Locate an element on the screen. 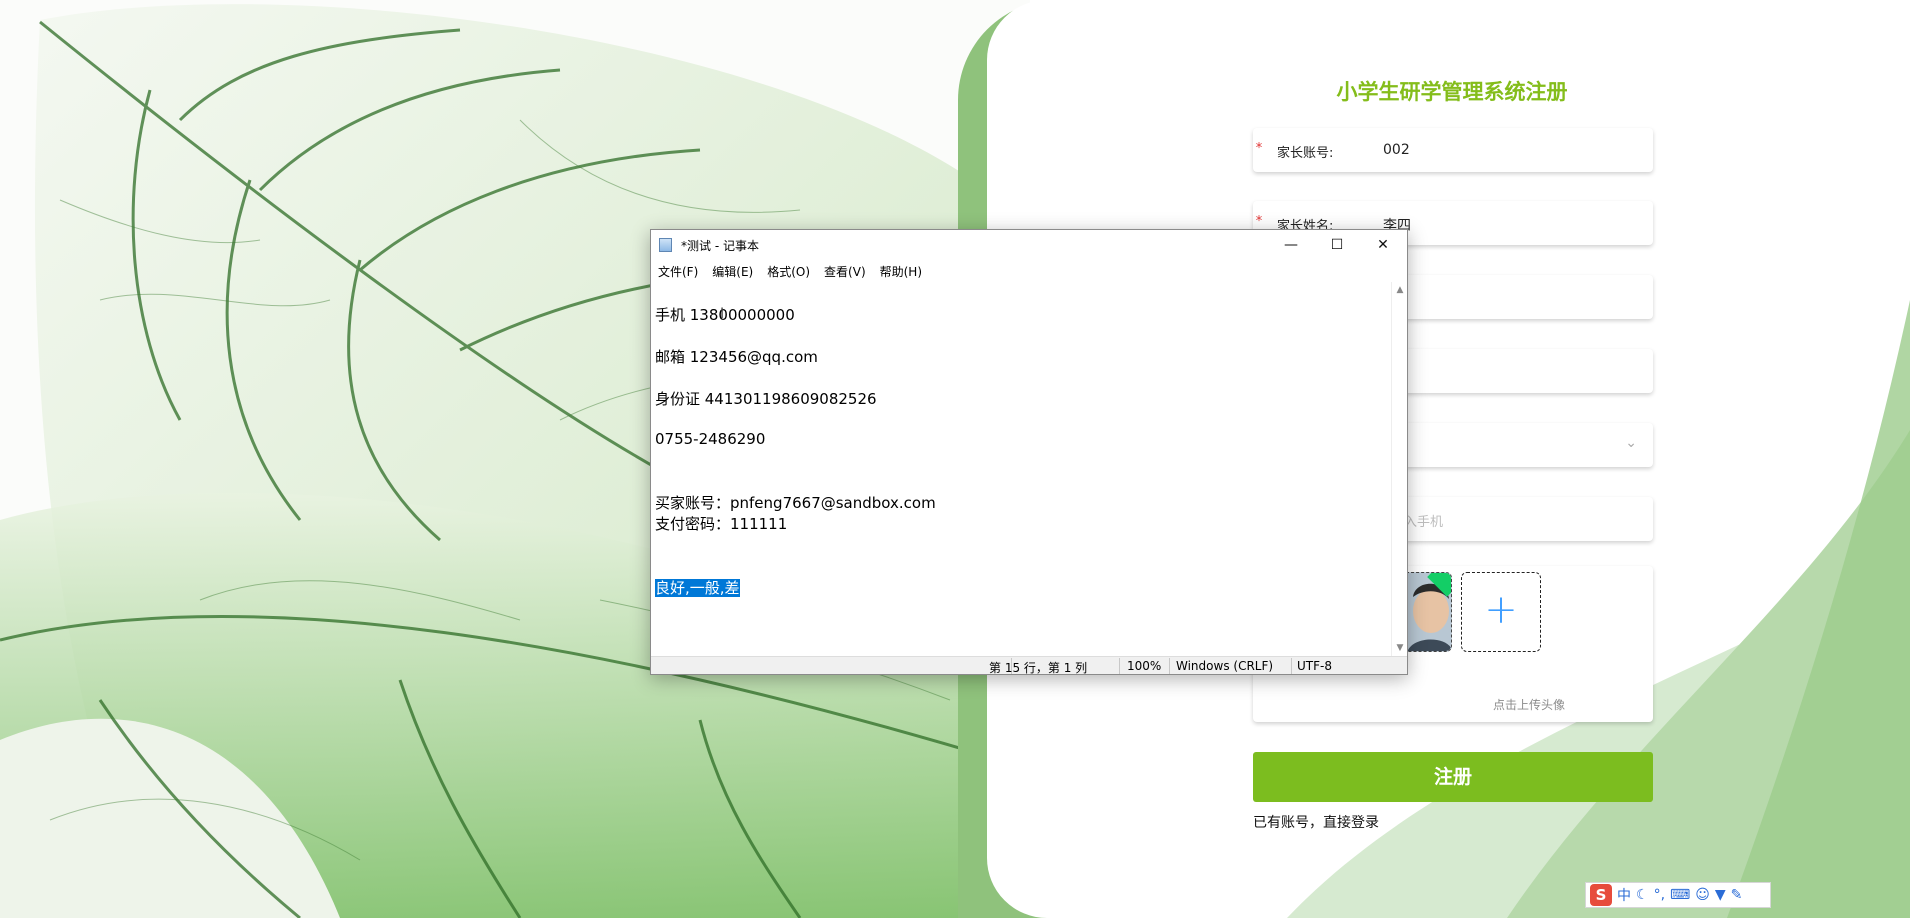  status-line-ending: Windows (CRLF) is located at coordinates (1225, 666).